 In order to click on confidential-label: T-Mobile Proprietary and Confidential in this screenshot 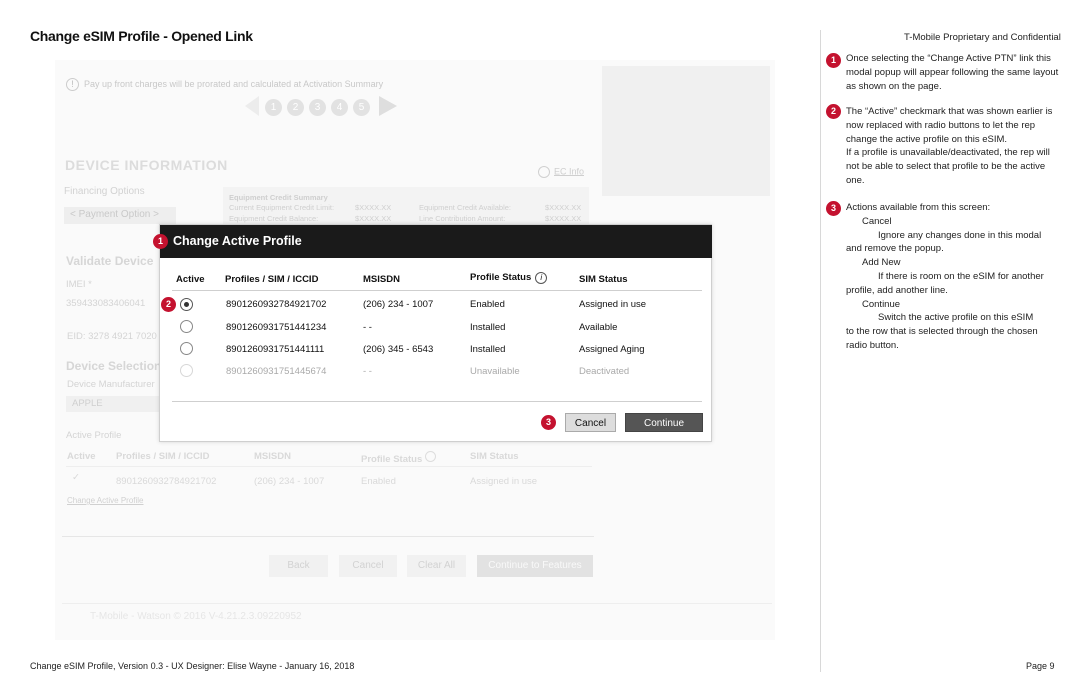, I will do `click(982, 37)`.